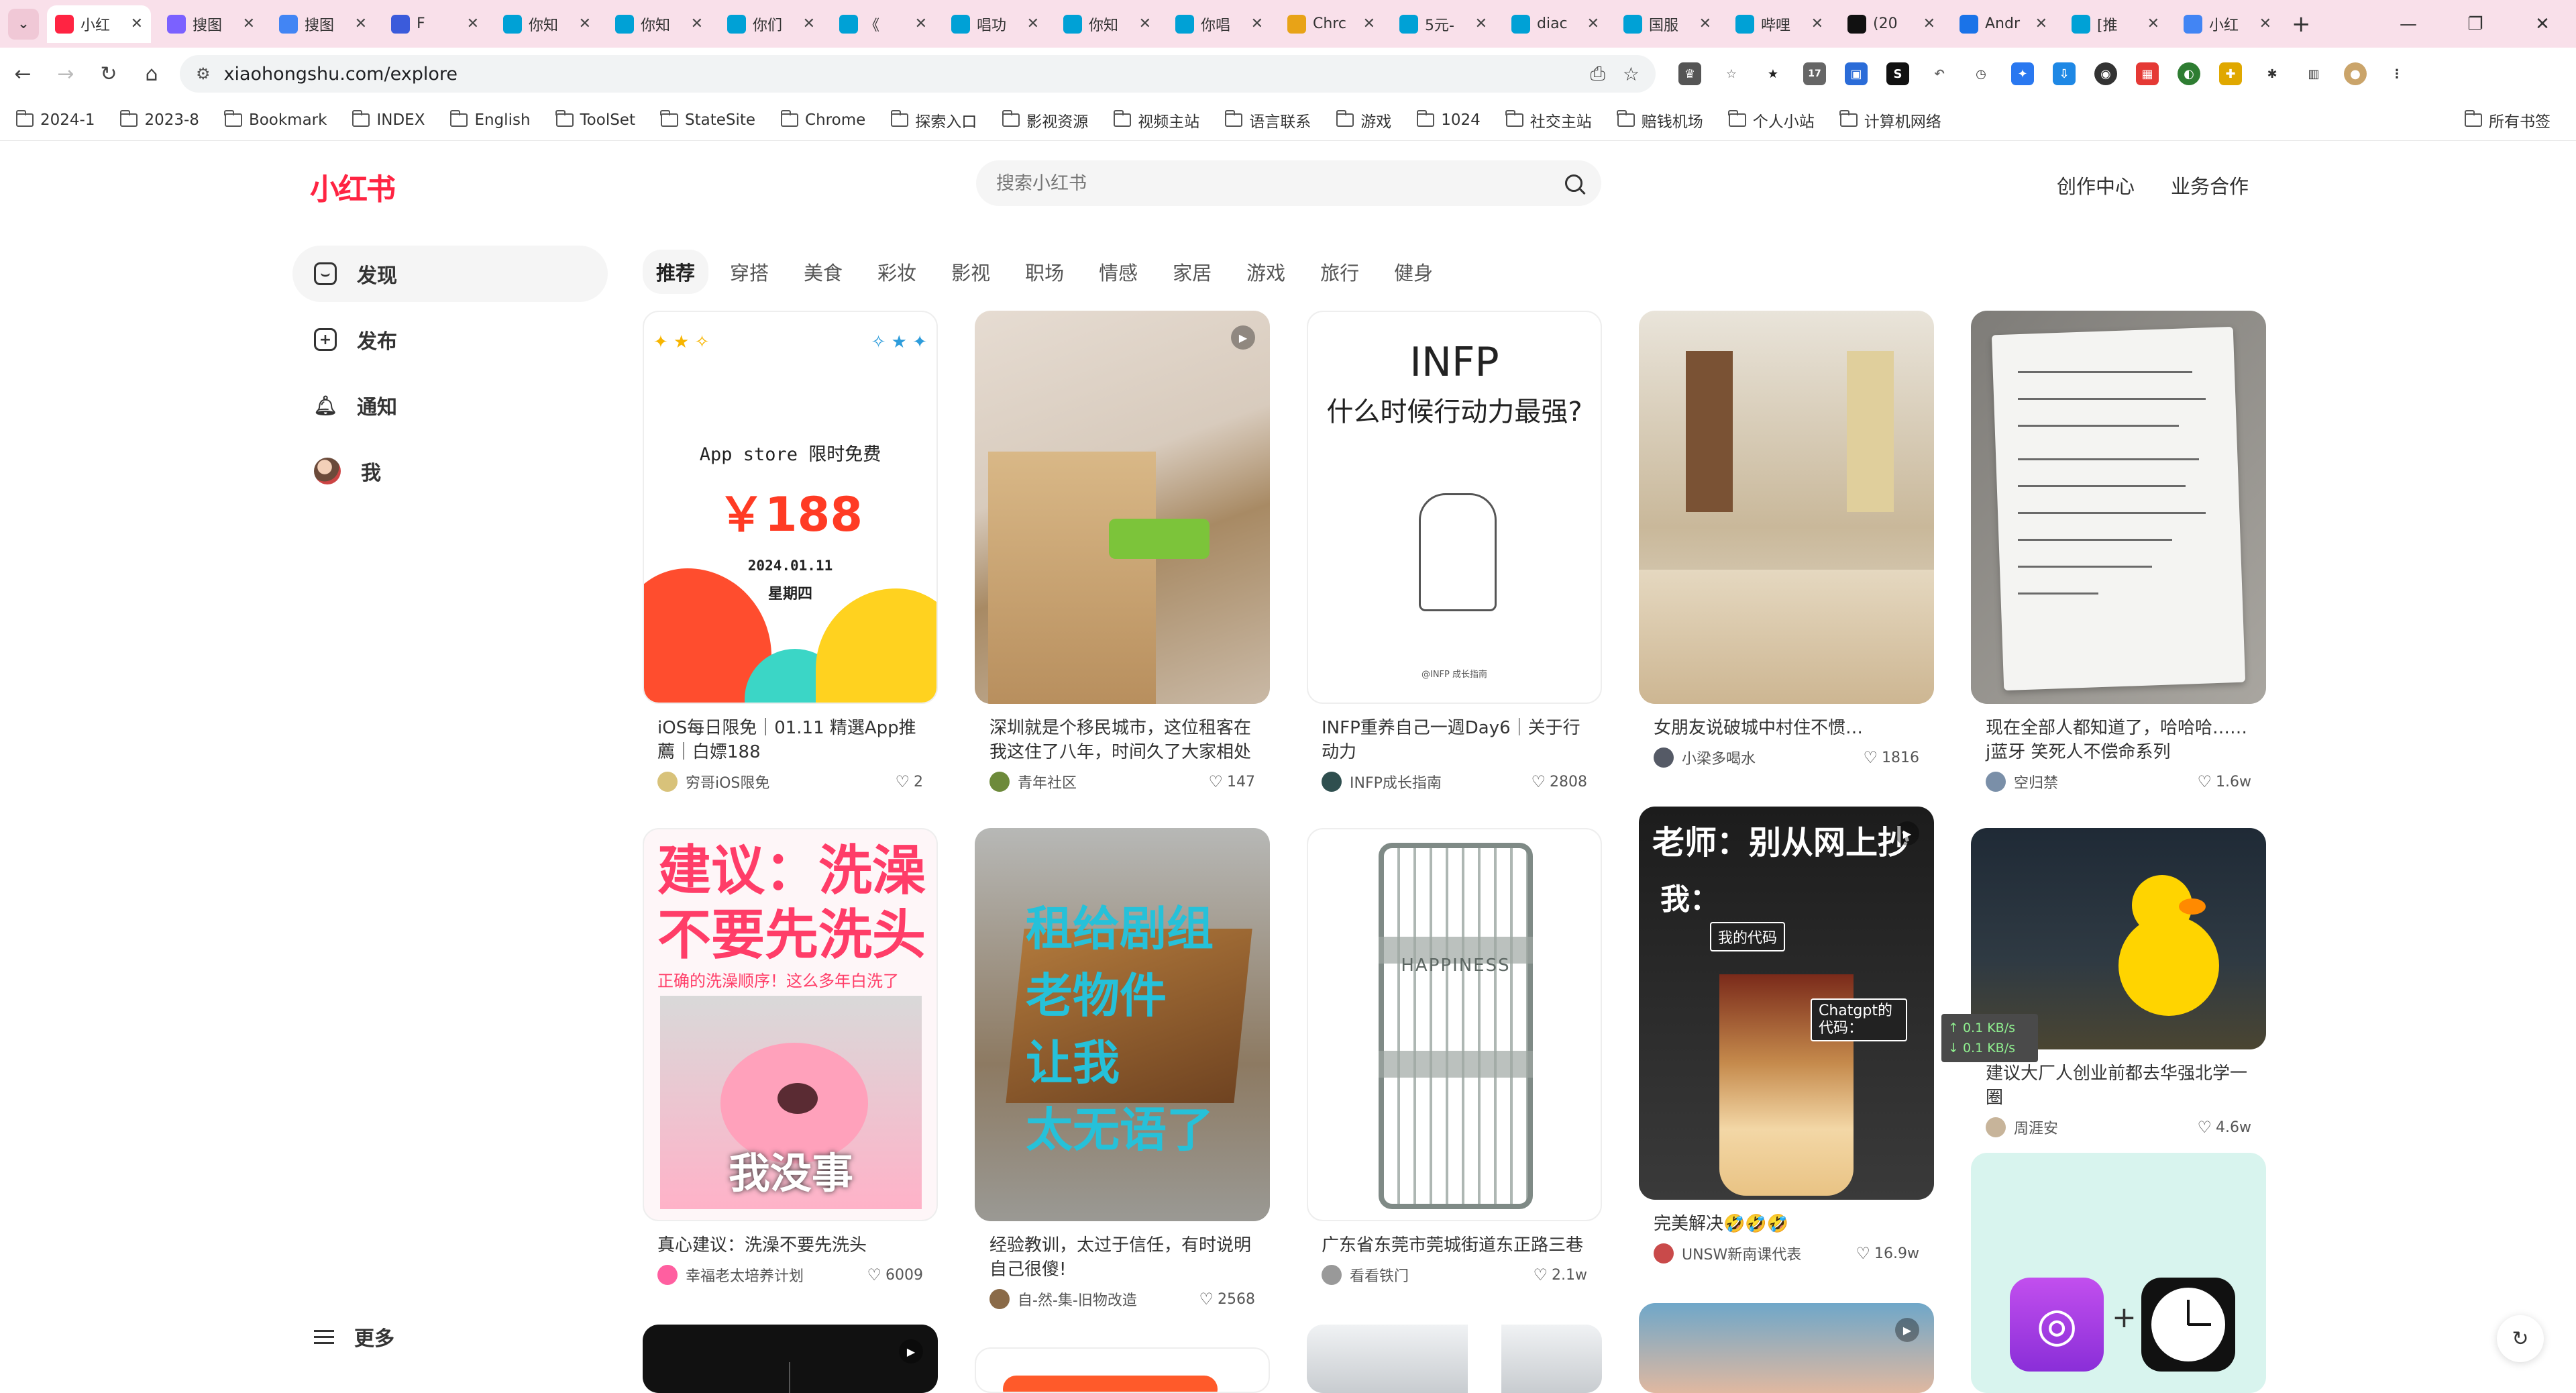 Image resolution: width=2576 pixels, height=1393 pixels. I want to click on note-title: 经验教训，太过于信任，有时说明自己很傻!, so click(1122, 1257).